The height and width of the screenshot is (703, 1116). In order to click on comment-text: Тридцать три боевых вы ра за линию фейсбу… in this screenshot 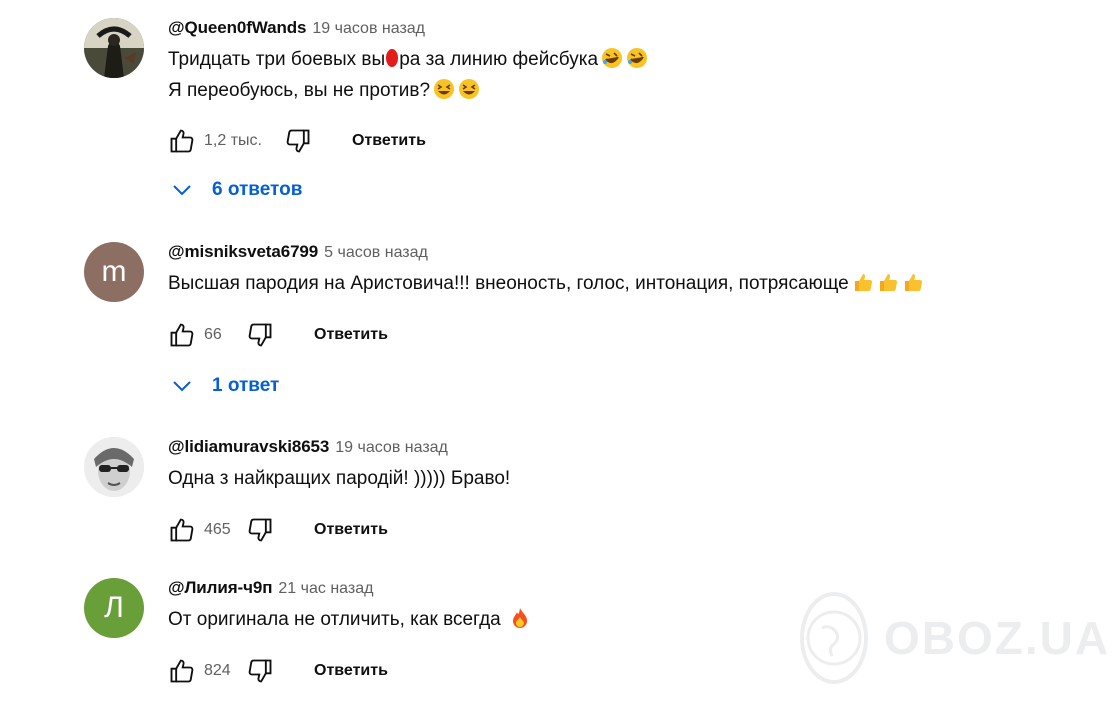, I will do `click(632, 75)`.